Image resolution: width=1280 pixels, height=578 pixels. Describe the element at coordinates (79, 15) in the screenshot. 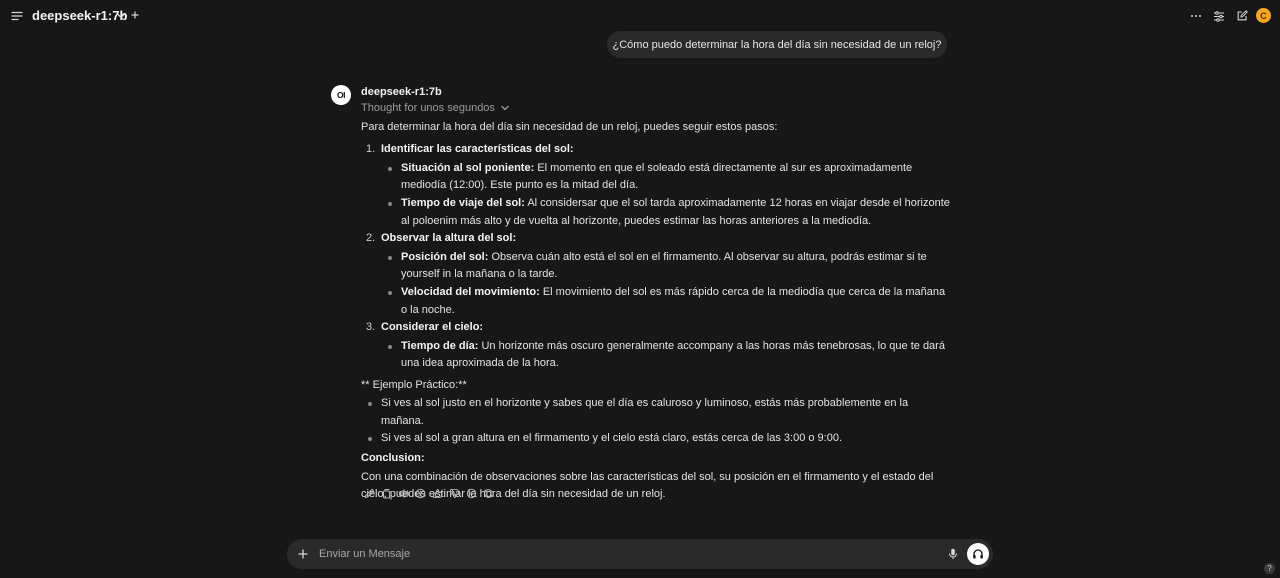

I see `model-selector-label: deepseek-r1:7b` at that location.